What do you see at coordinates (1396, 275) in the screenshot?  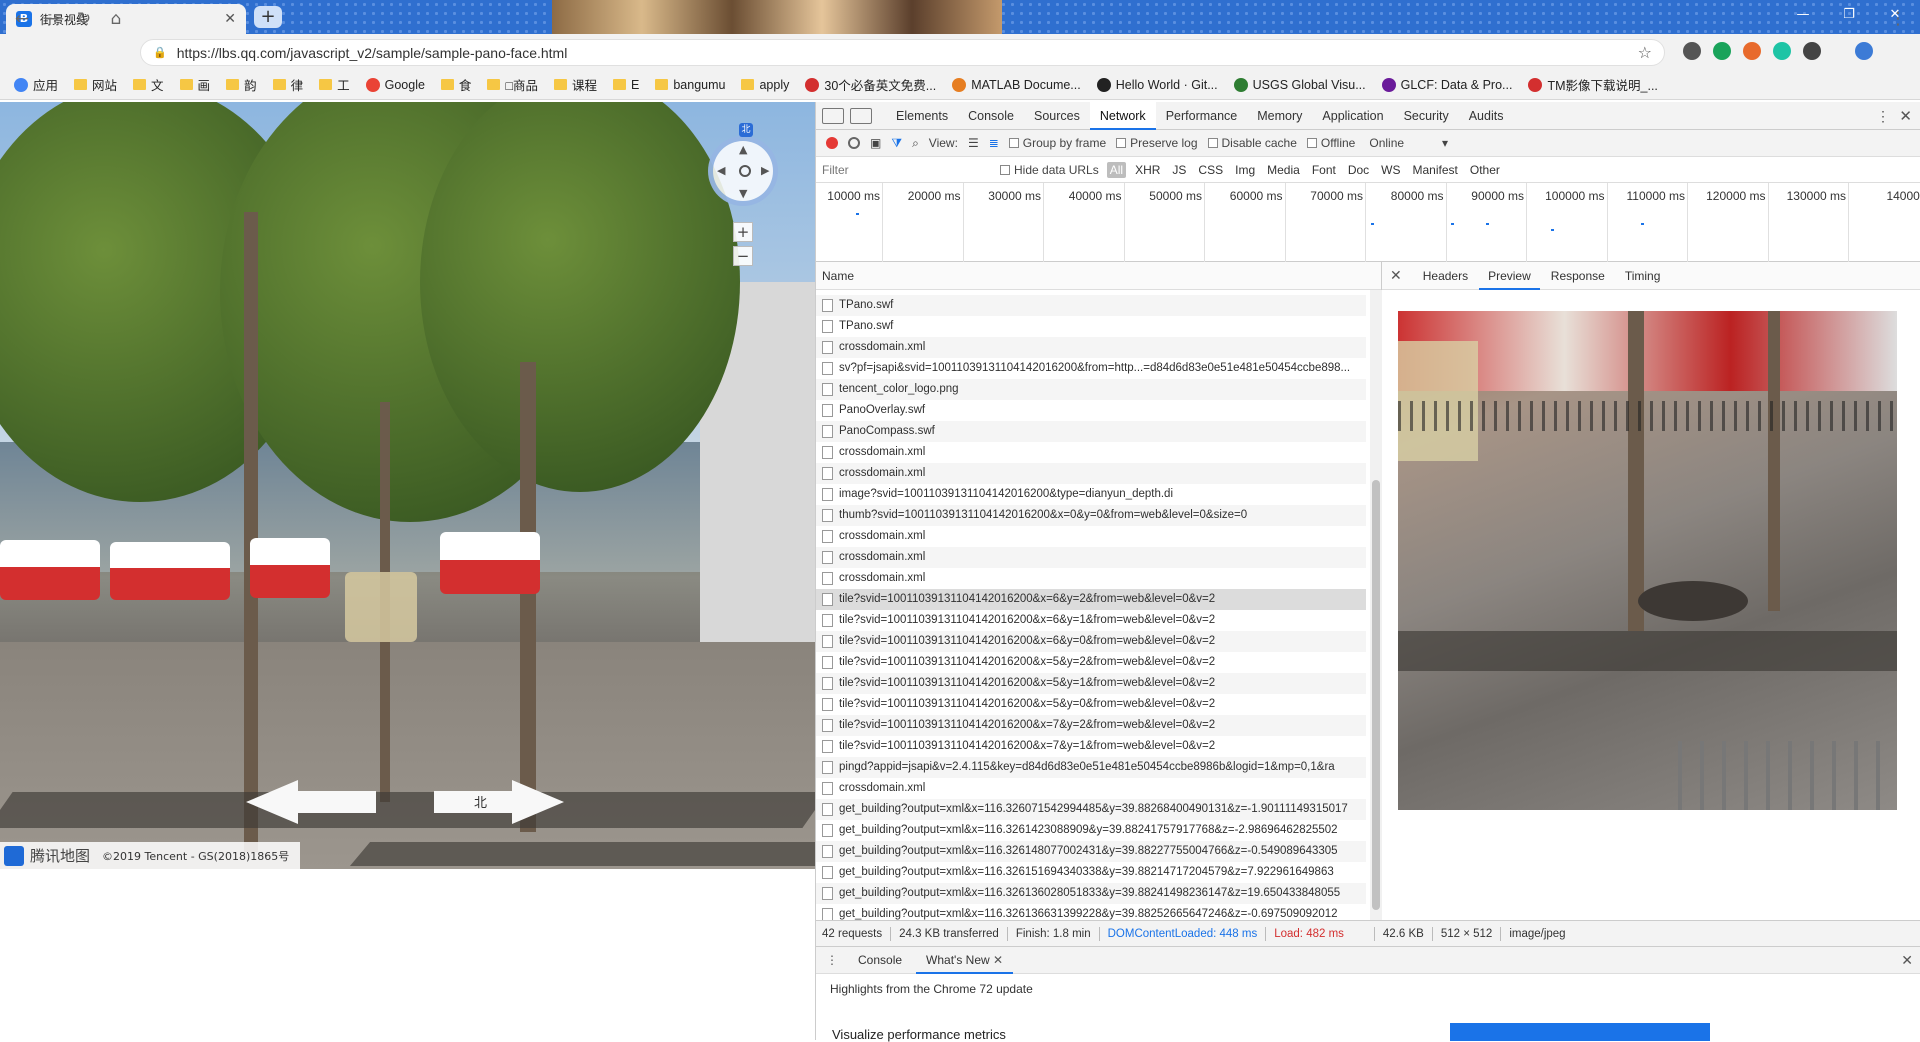 I see `close-detail-icon: ✕` at bounding box center [1396, 275].